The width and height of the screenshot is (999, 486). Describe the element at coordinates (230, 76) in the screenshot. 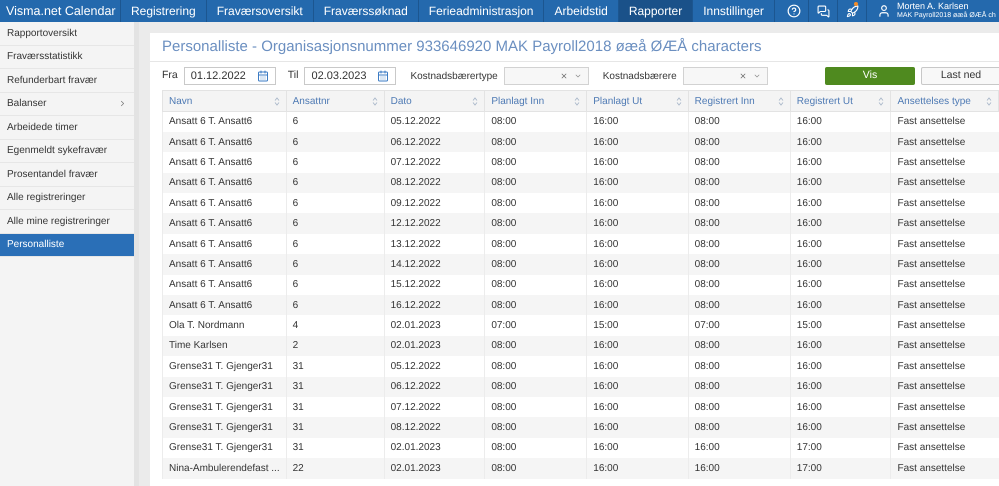

I see `from-date-field: 01.12.2022` at that location.